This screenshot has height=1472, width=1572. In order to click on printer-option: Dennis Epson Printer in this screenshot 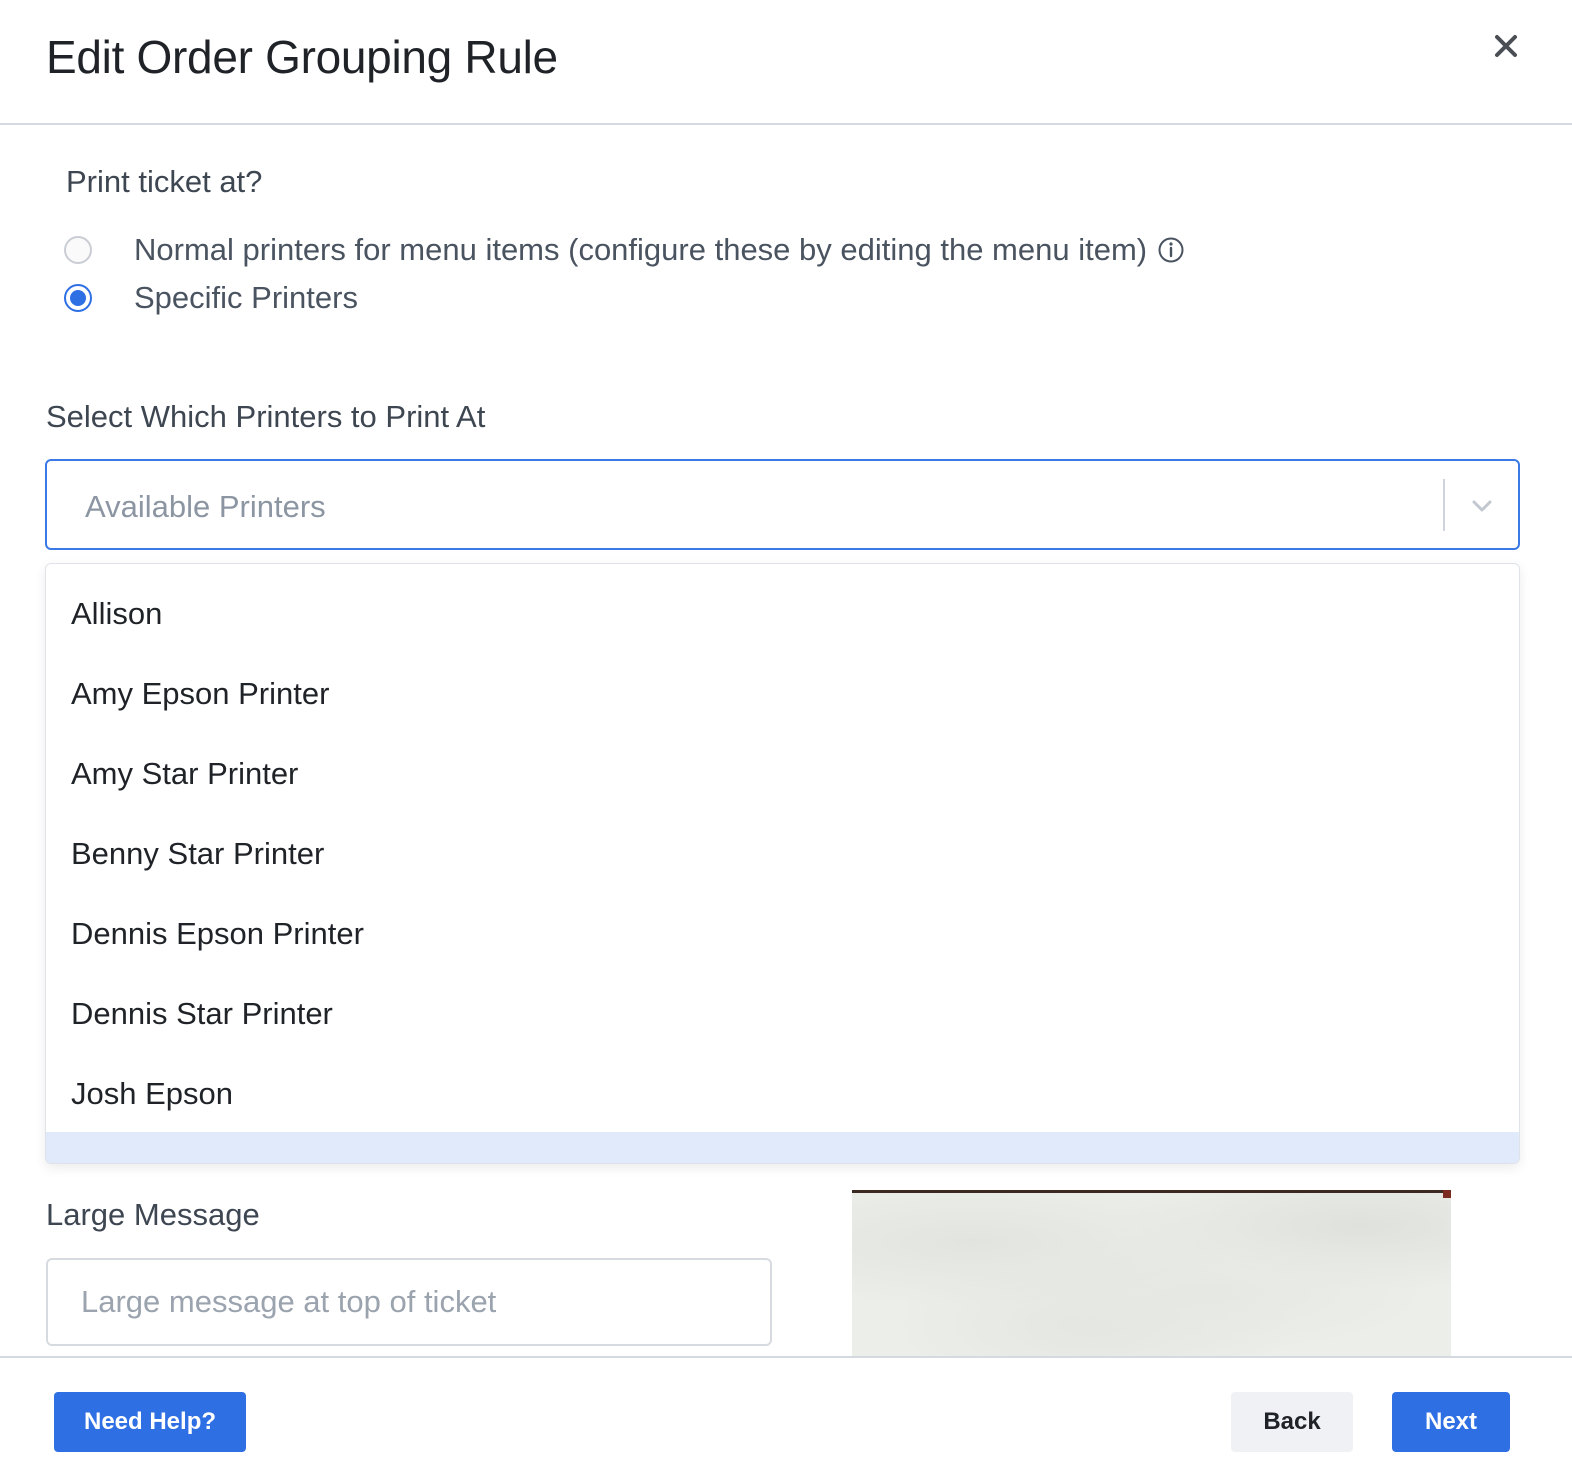, I will do `click(782, 934)`.